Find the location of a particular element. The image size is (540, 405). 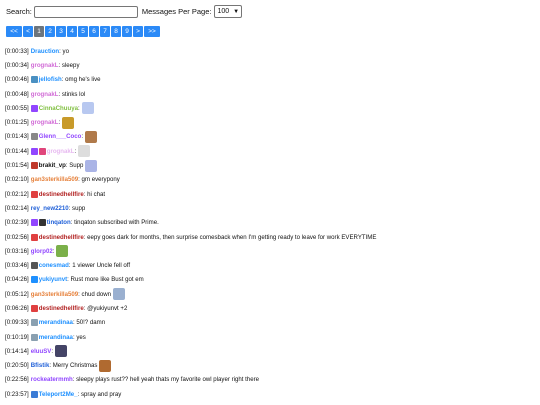

message-username: Bfistik is located at coordinates (40, 365).